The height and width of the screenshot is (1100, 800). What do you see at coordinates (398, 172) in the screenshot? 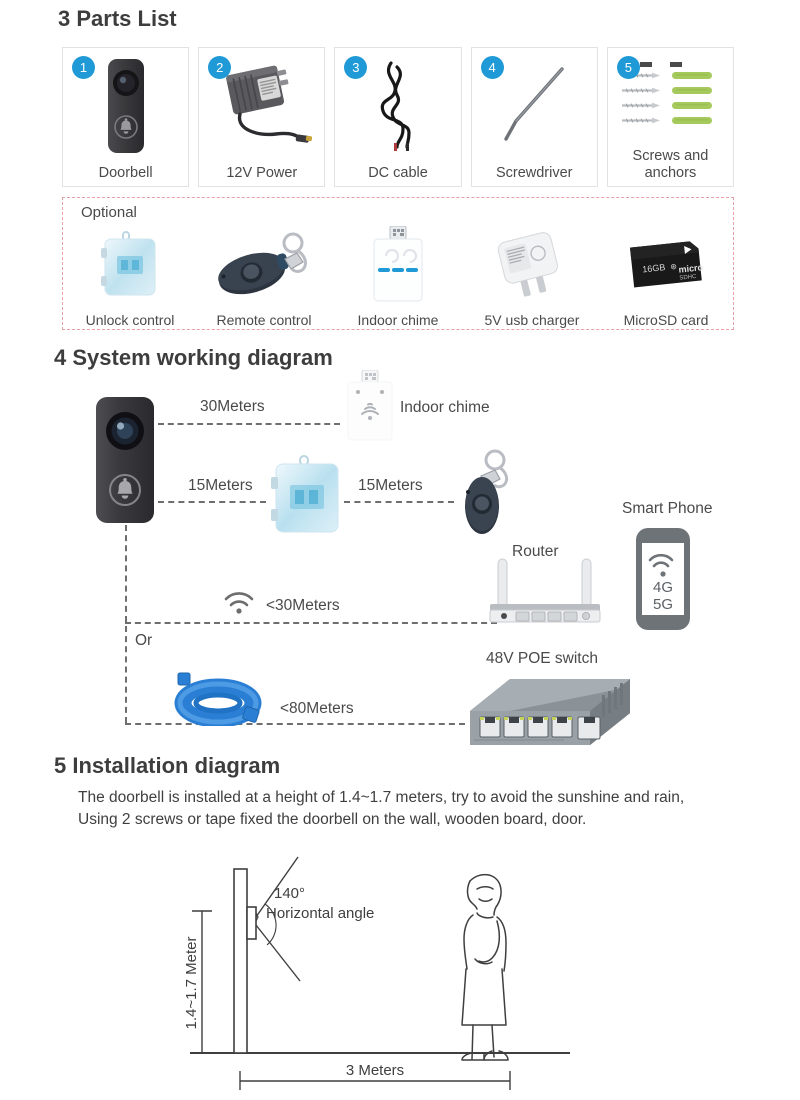
I see `part-label-dc-cable: DC cable` at bounding box center [398, 172].